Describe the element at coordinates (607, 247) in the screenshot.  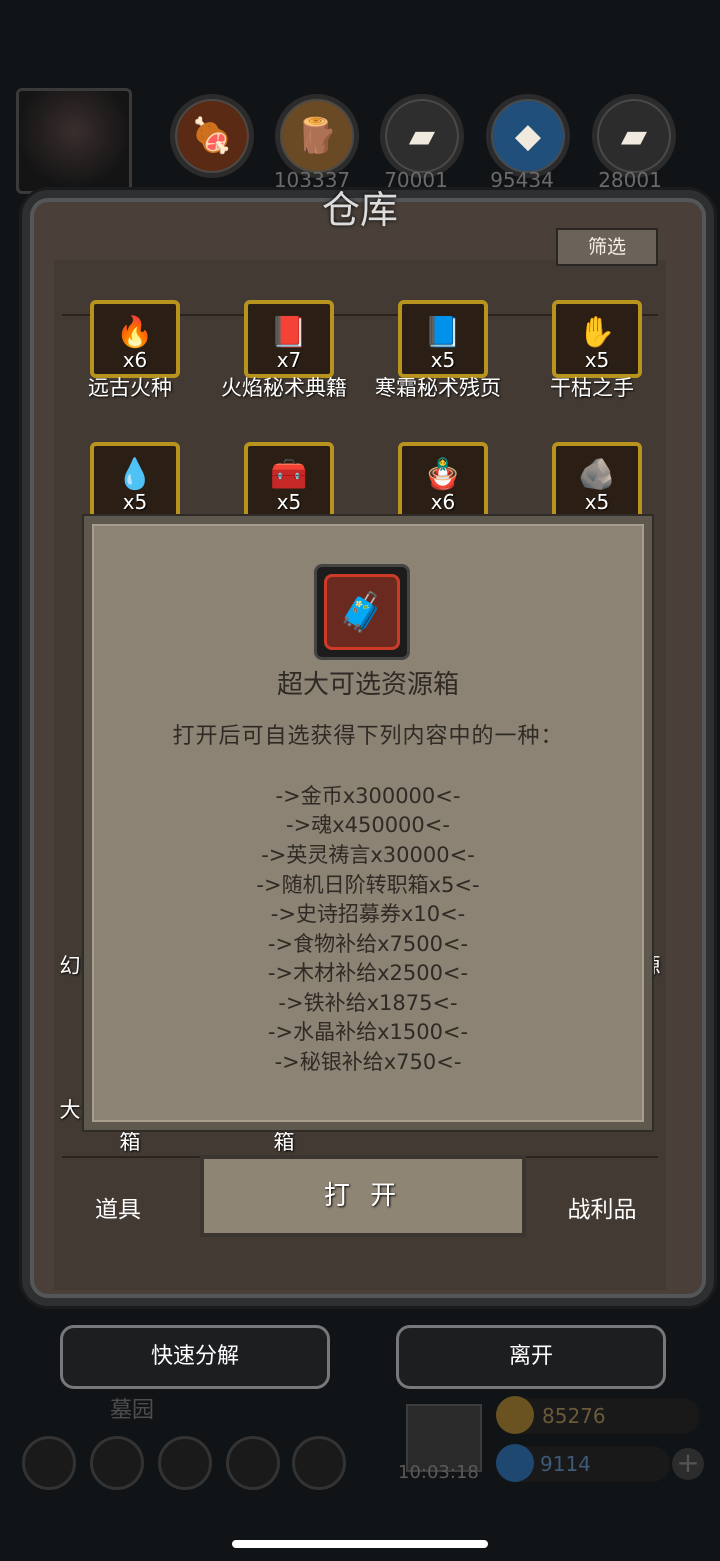
I see `filter-button: 筛选` at that location.